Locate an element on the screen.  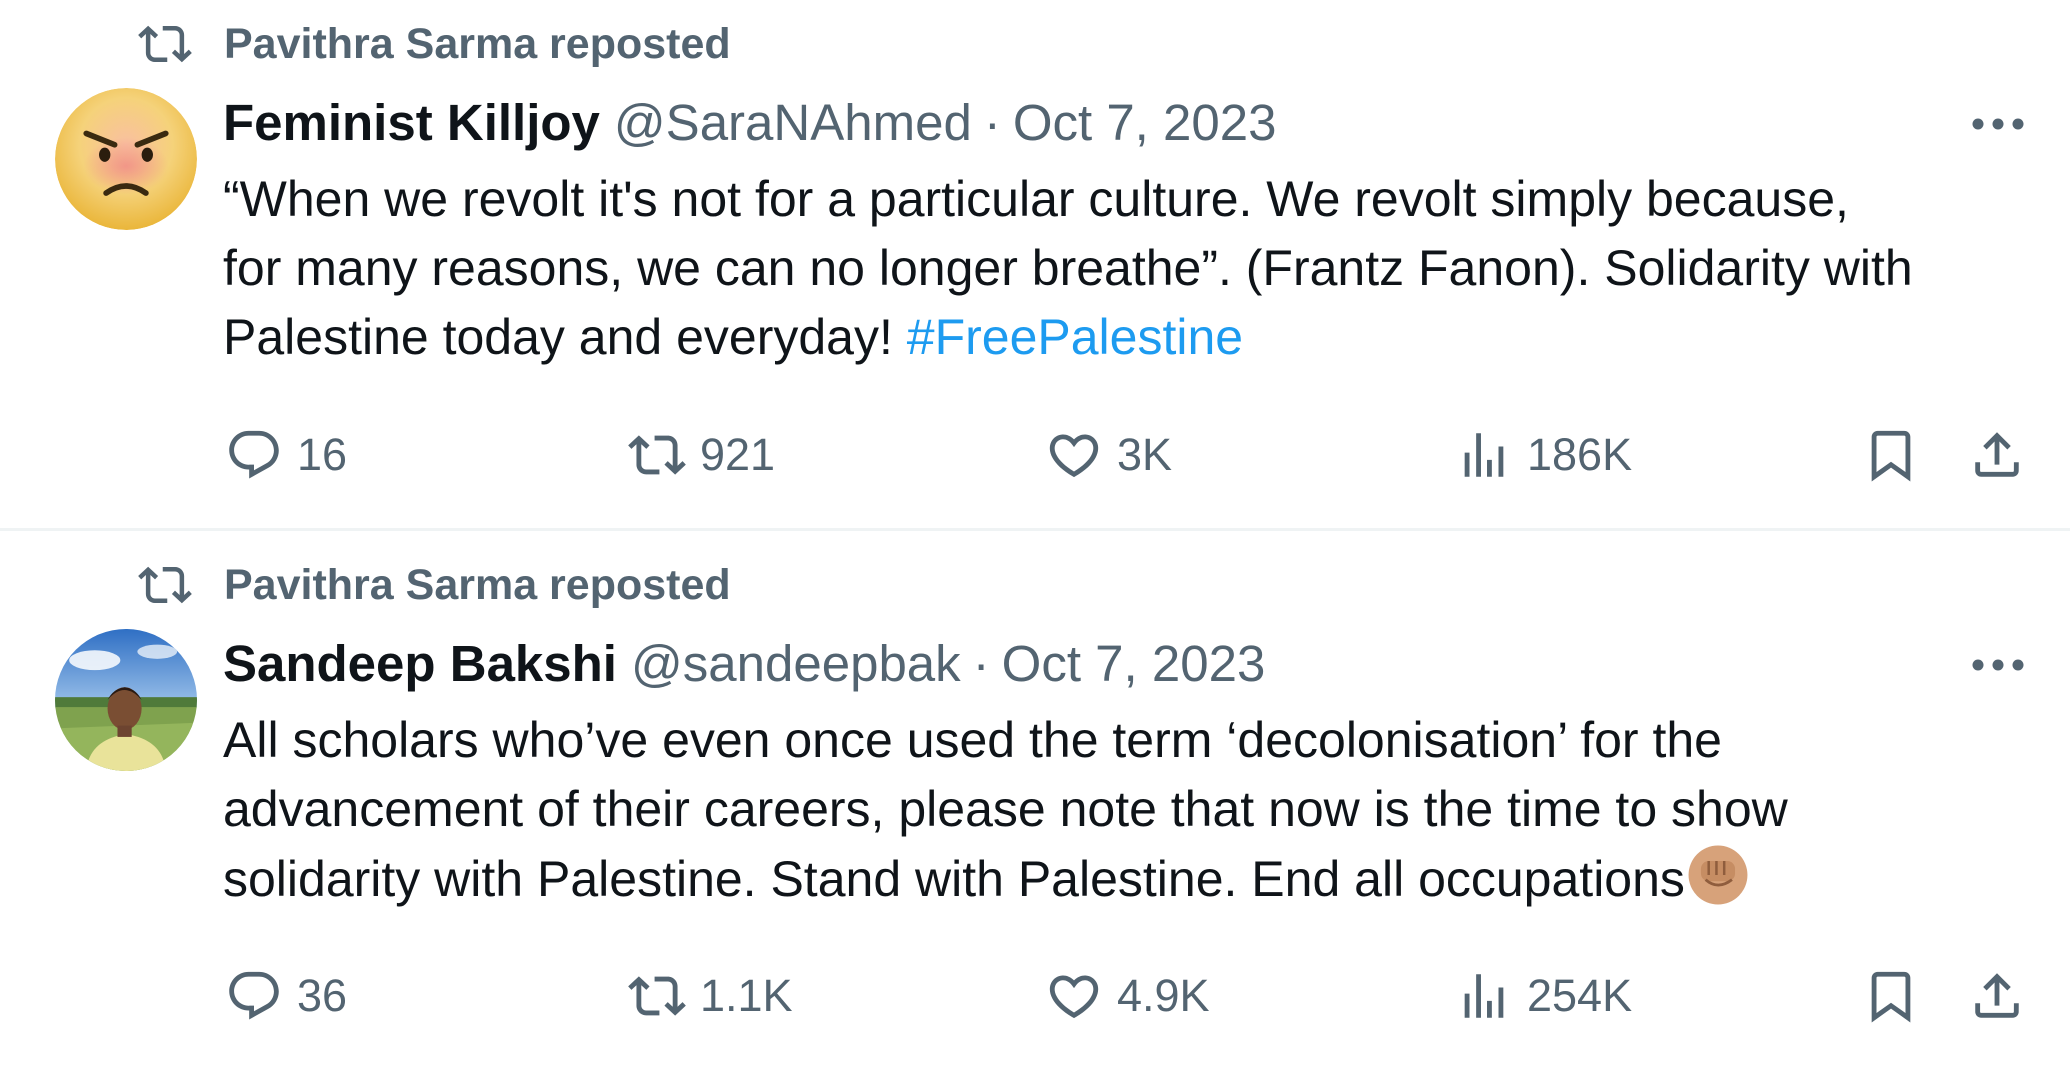
hashtag-link: #FreePalestine is located at coordinates (1075, 337).